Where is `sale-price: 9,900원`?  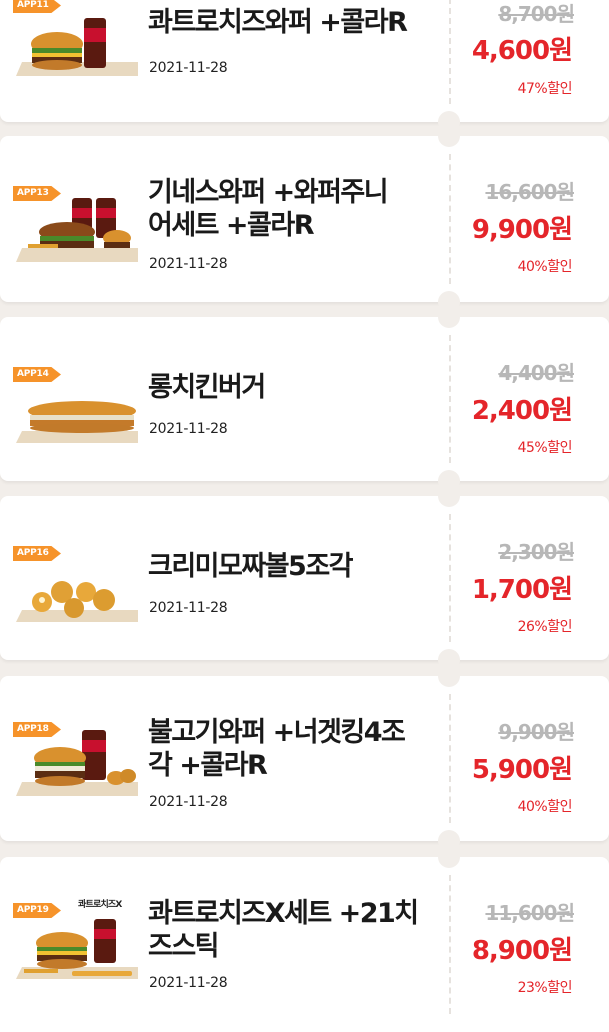 sale-price: 9,900원 is located at coordinates (522, 230).